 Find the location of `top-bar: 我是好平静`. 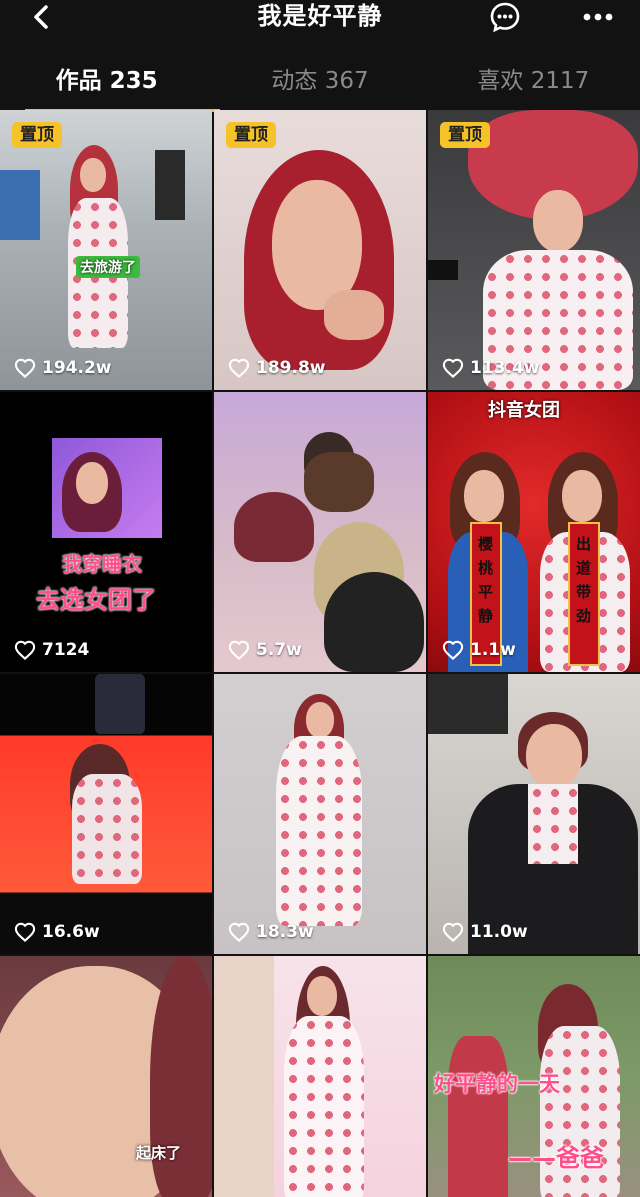

top-bar: 我是好平静 is located at coordinates (320, 20).